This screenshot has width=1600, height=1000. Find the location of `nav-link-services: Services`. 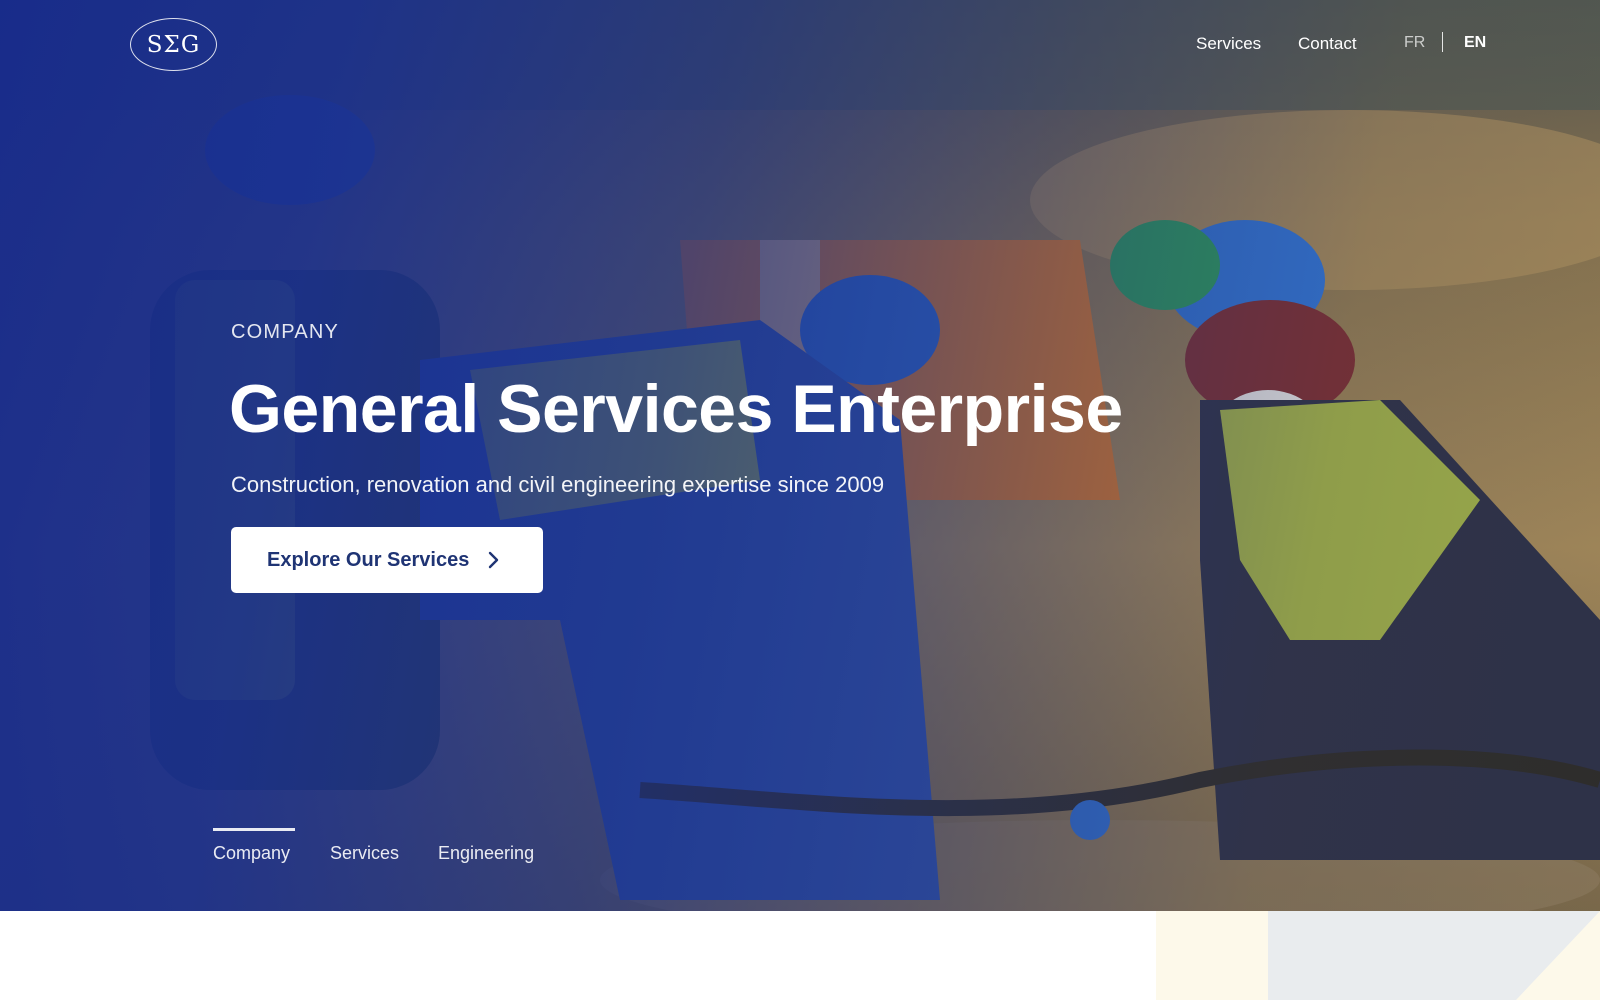

nav-link-services: Services is located at coordinates (1228, 44).